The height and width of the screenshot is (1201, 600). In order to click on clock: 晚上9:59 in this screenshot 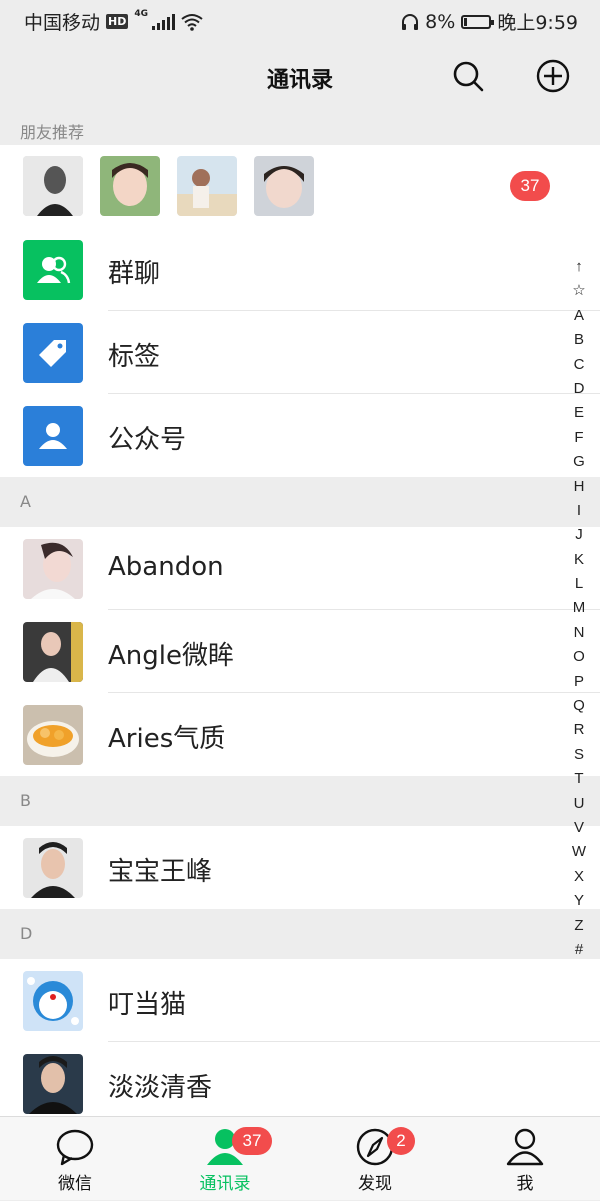, I will do `click(537, 23)`.